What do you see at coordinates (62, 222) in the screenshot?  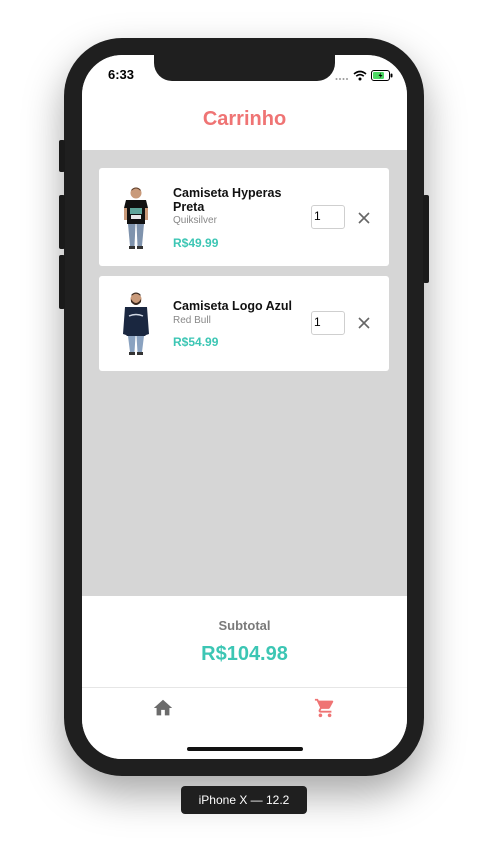 I see `volume-up-button` at bounding box center [62, 222].